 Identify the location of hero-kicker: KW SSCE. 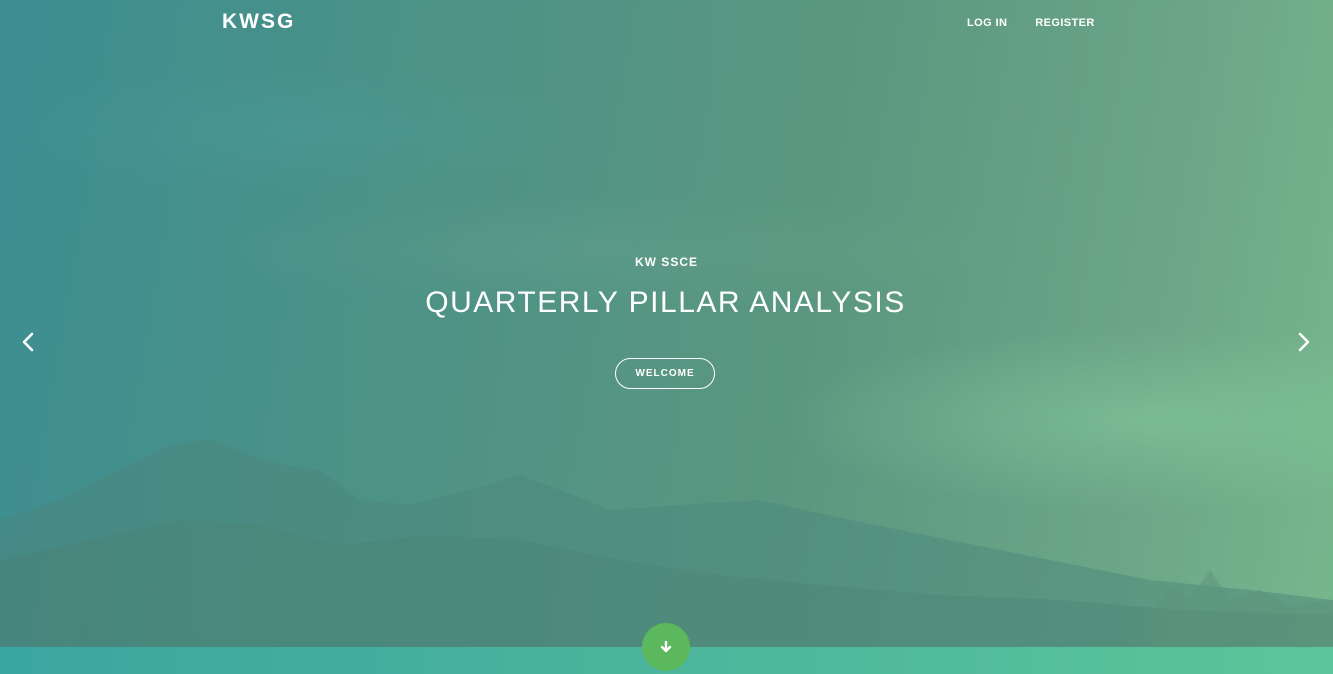
(666, 262).